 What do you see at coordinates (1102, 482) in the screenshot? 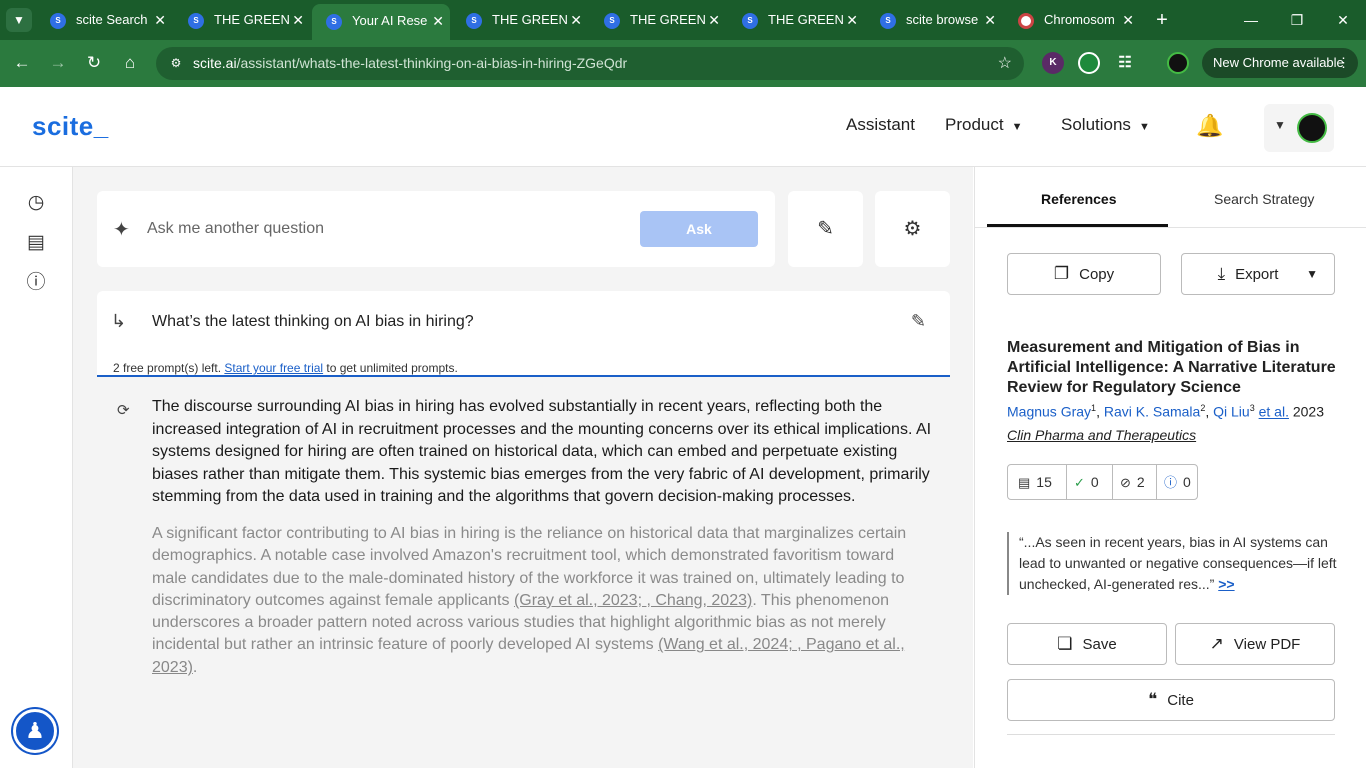
I see `citation-stats: ▤ 15 ✓ 0 ⊘ 2 ⓘ 0` at bounding box center [1102, 482].